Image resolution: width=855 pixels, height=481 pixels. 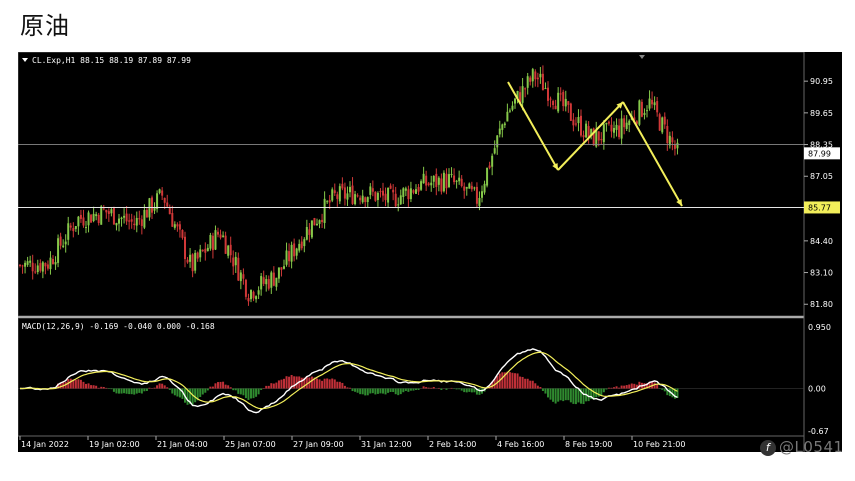 What do you see at coordinates (25, 60) in the screenshot?
I see `dropdown-triangle-icon` at bounding box center [25, 60].